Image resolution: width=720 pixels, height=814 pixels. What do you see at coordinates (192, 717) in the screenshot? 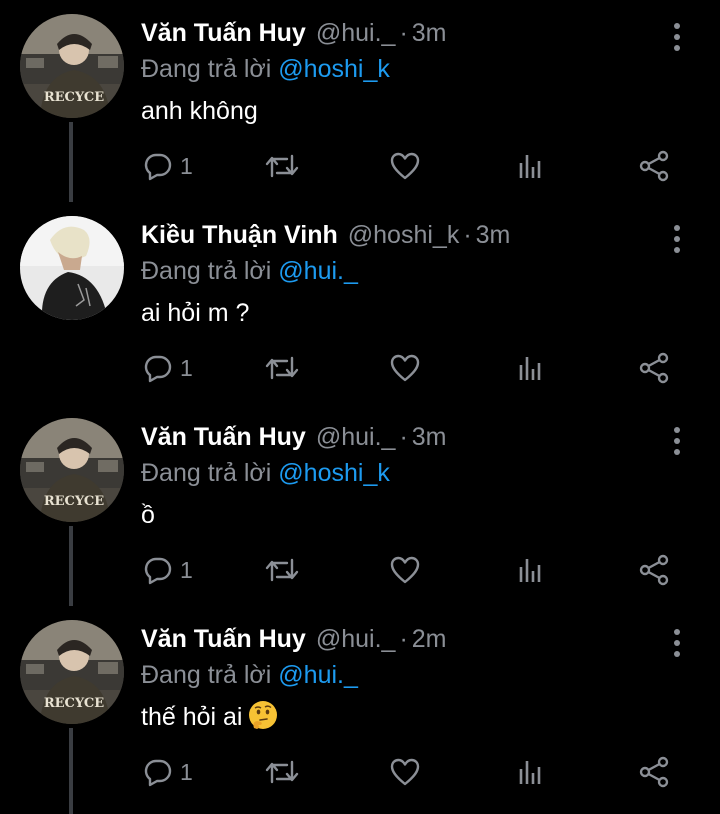
I see `tweet-text-content: thế hỏi ai` at bounding box center [192, 717].